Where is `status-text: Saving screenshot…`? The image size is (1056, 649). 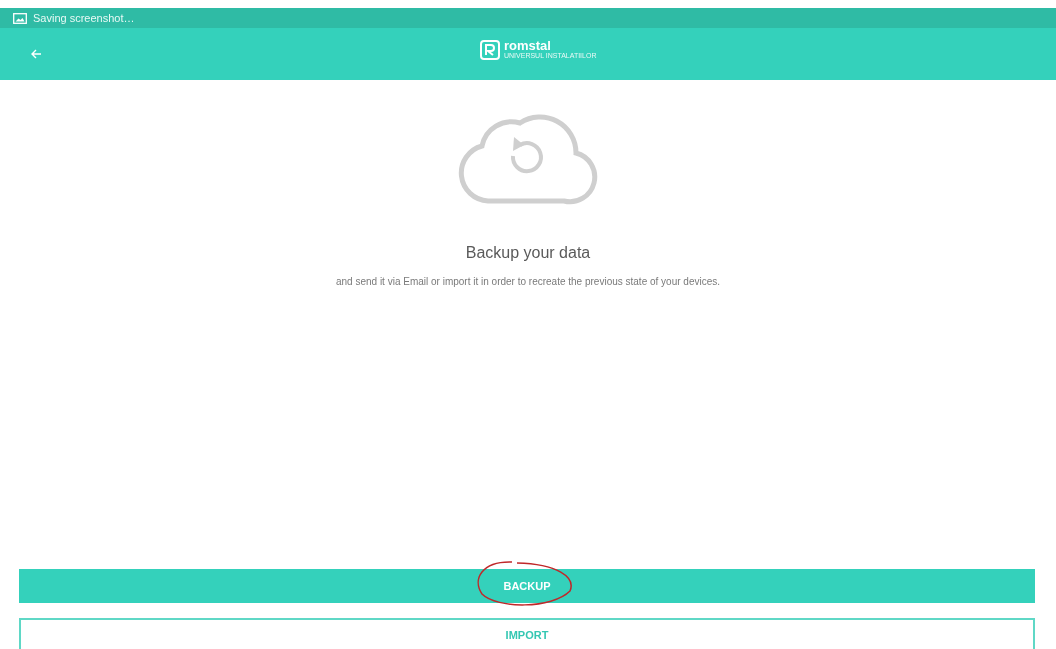
status-text: Saving screenshot… is located at coordinates (84, 18).